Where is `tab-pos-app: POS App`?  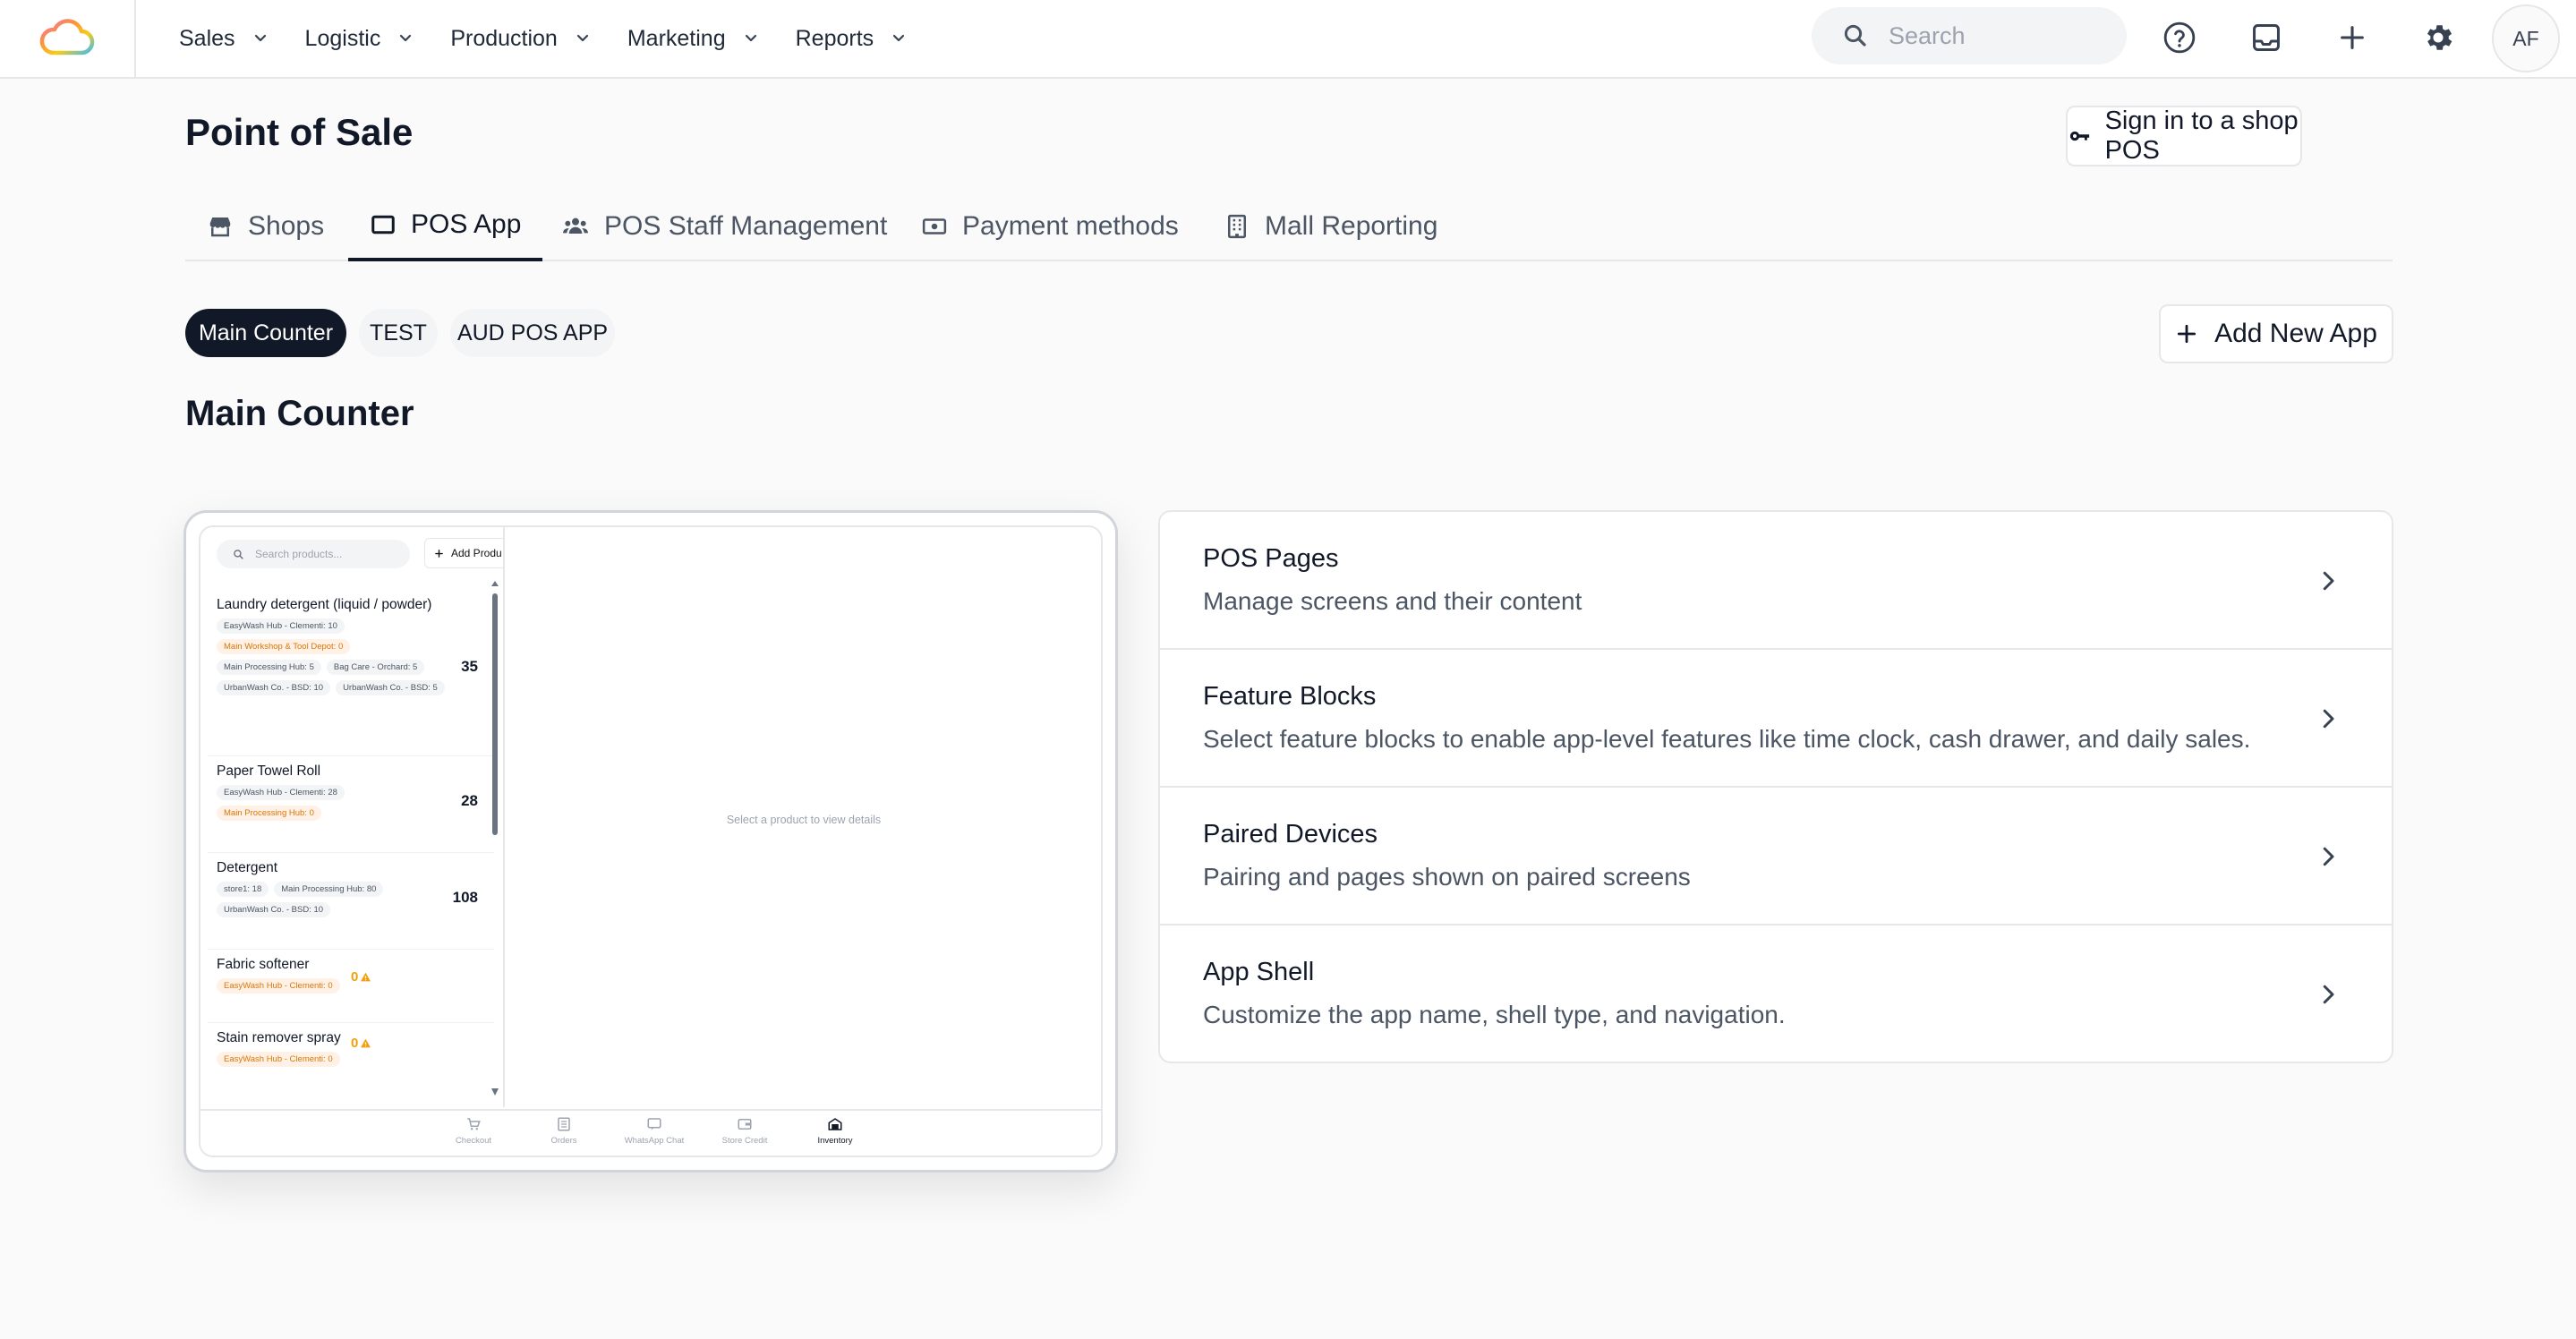
tab-pos-app: POS App is located at coordinates (445, 226).